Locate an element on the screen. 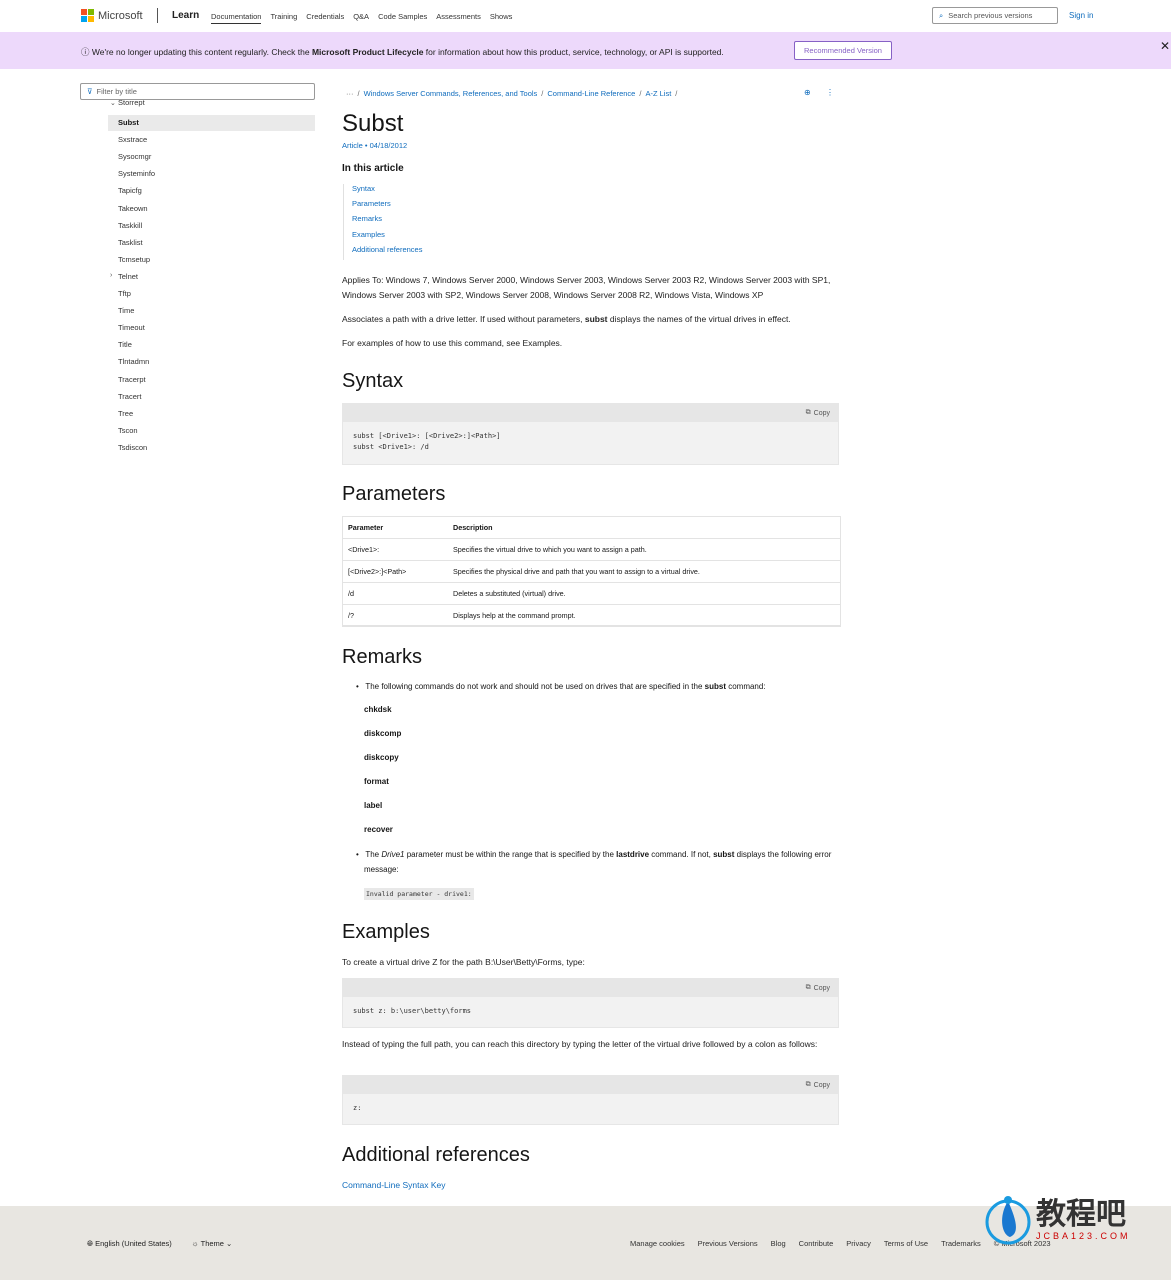 The image size is (1171, 1280). example-code-block: ⧉ Copy subst z: b:\user\betty\forms is located at coordinates (590, 1003).